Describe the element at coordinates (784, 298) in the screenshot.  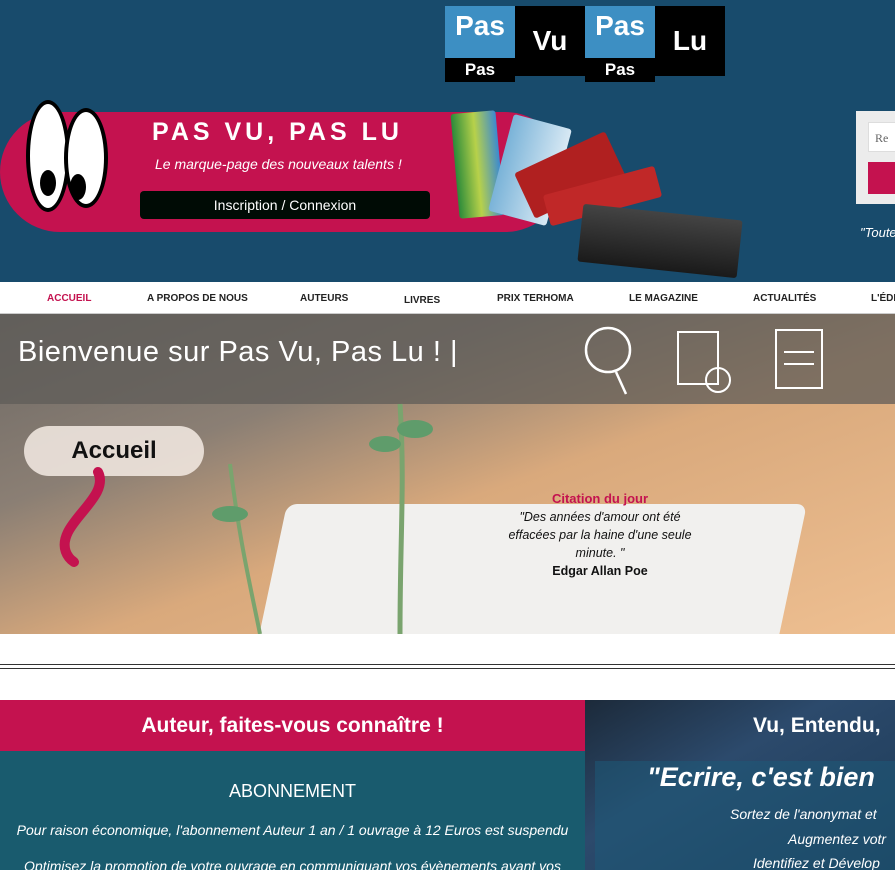
I see `nav-actualites: ACTUALITÉS` at that location.